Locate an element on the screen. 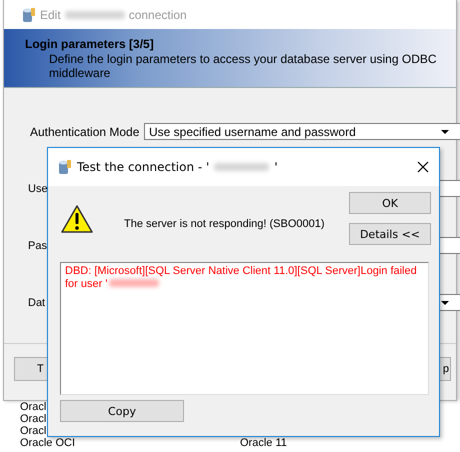 The height and width of the screenshot is (452, 460). list-item: Oracle OCI is located at coordinates (130, 443).